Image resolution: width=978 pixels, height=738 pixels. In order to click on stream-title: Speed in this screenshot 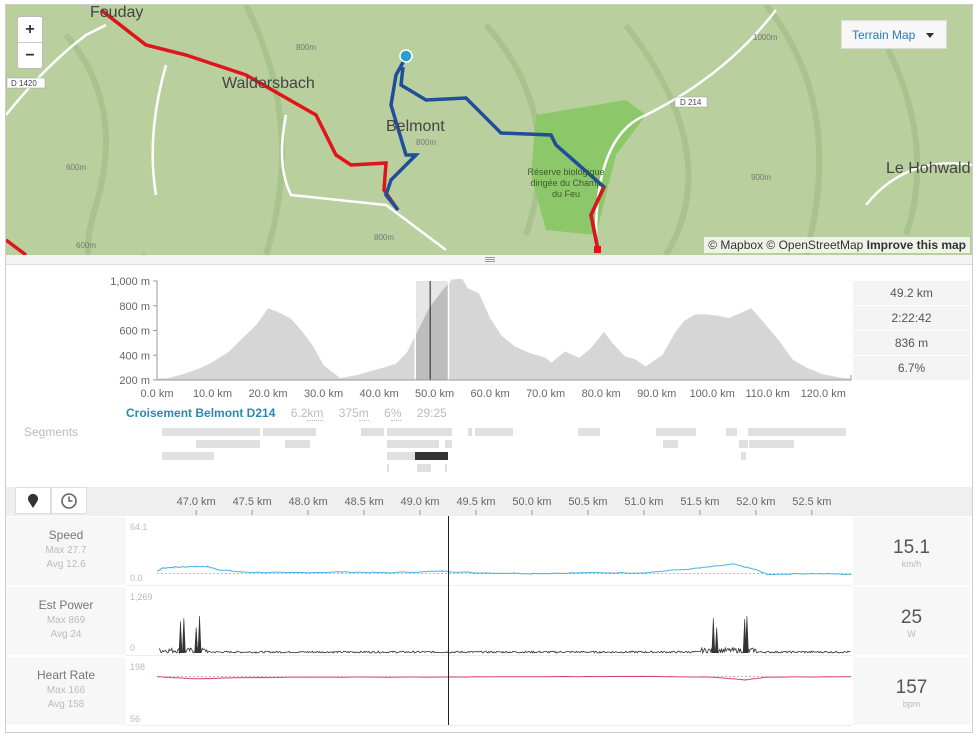, I will do `click(66, 535)`.